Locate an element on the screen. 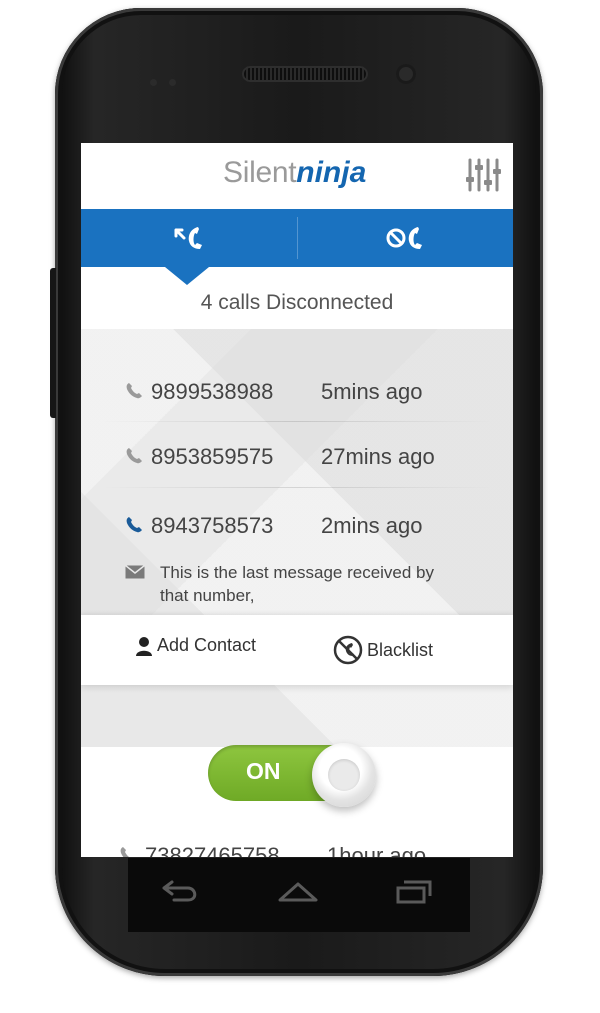 The height and width of the screenshot is (1013, 600). side-button is located at coordinates (53, 343).